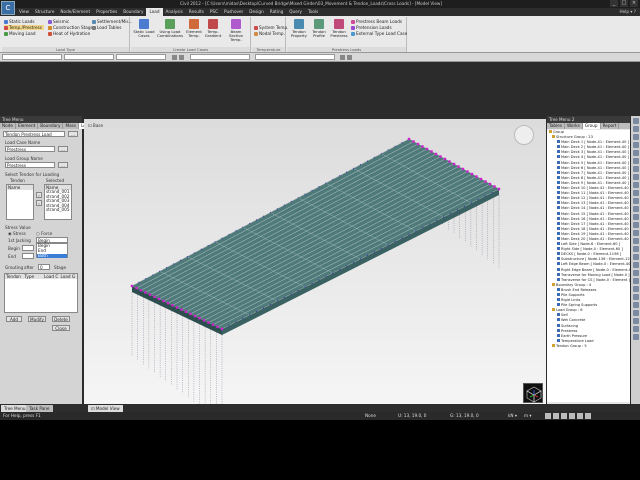 The width and height of the screenshot is (640, 480). I want to click on begin-input, so click(28, 248).